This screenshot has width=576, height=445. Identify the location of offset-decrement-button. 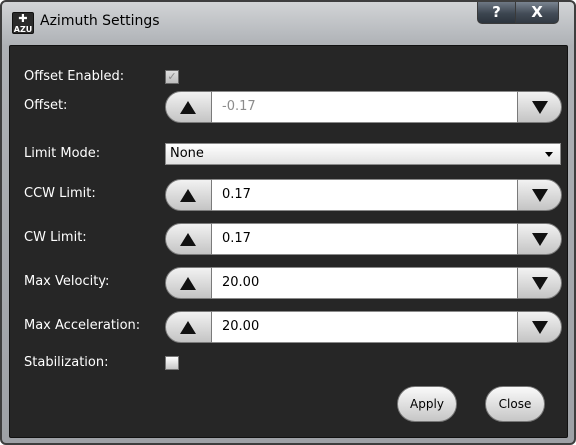
(539, 107).